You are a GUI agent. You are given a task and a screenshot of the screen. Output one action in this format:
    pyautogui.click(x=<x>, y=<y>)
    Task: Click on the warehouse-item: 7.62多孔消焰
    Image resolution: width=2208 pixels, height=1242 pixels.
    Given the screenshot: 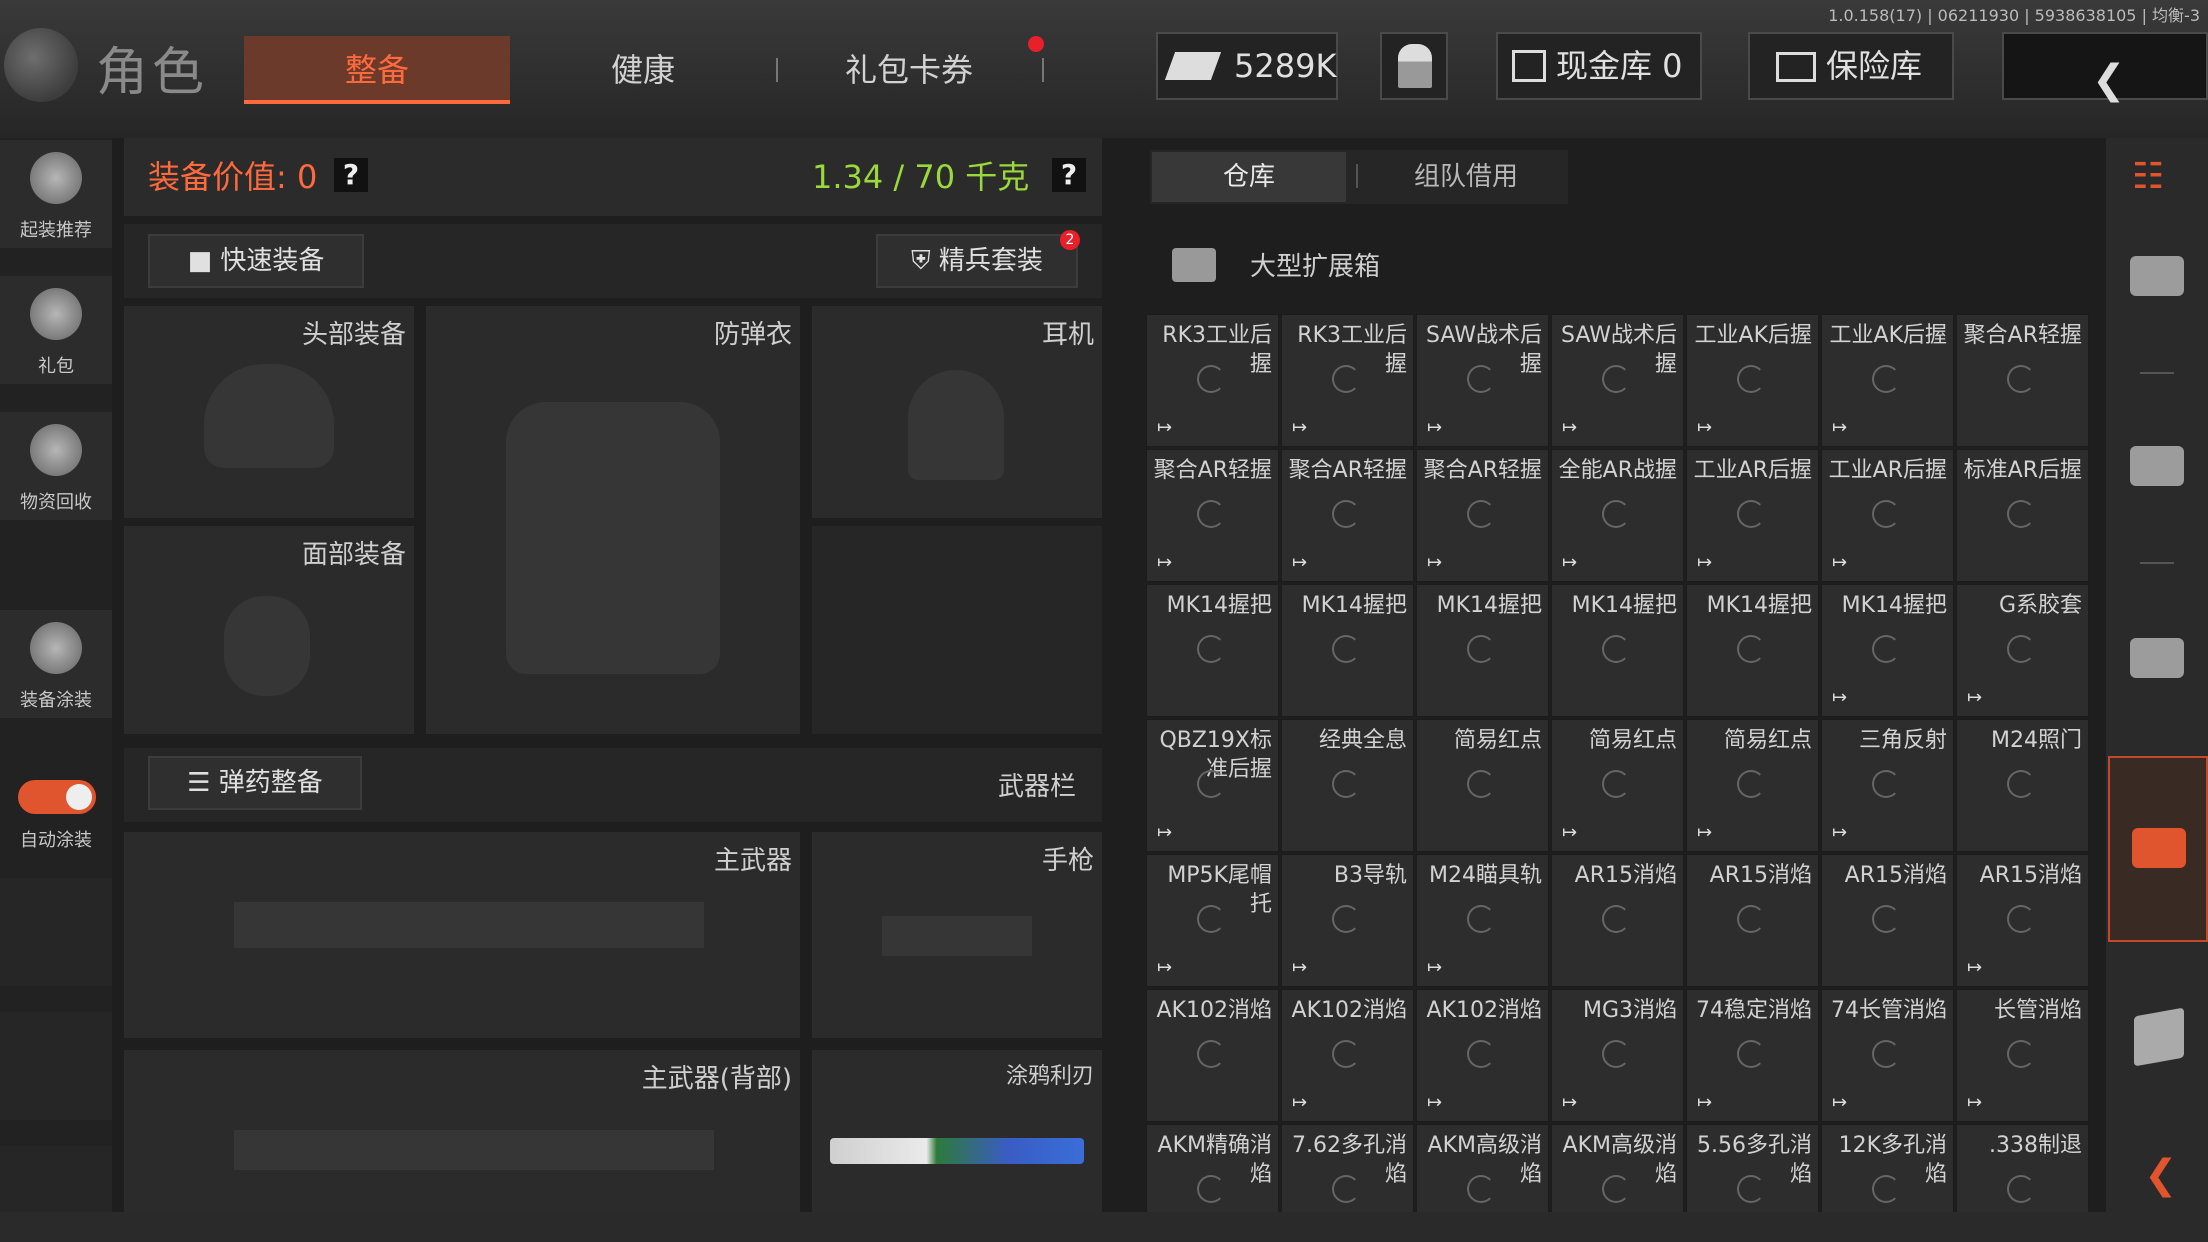 What is the action you would take?
    pyautogui.click(x=1347, y=1169)
    